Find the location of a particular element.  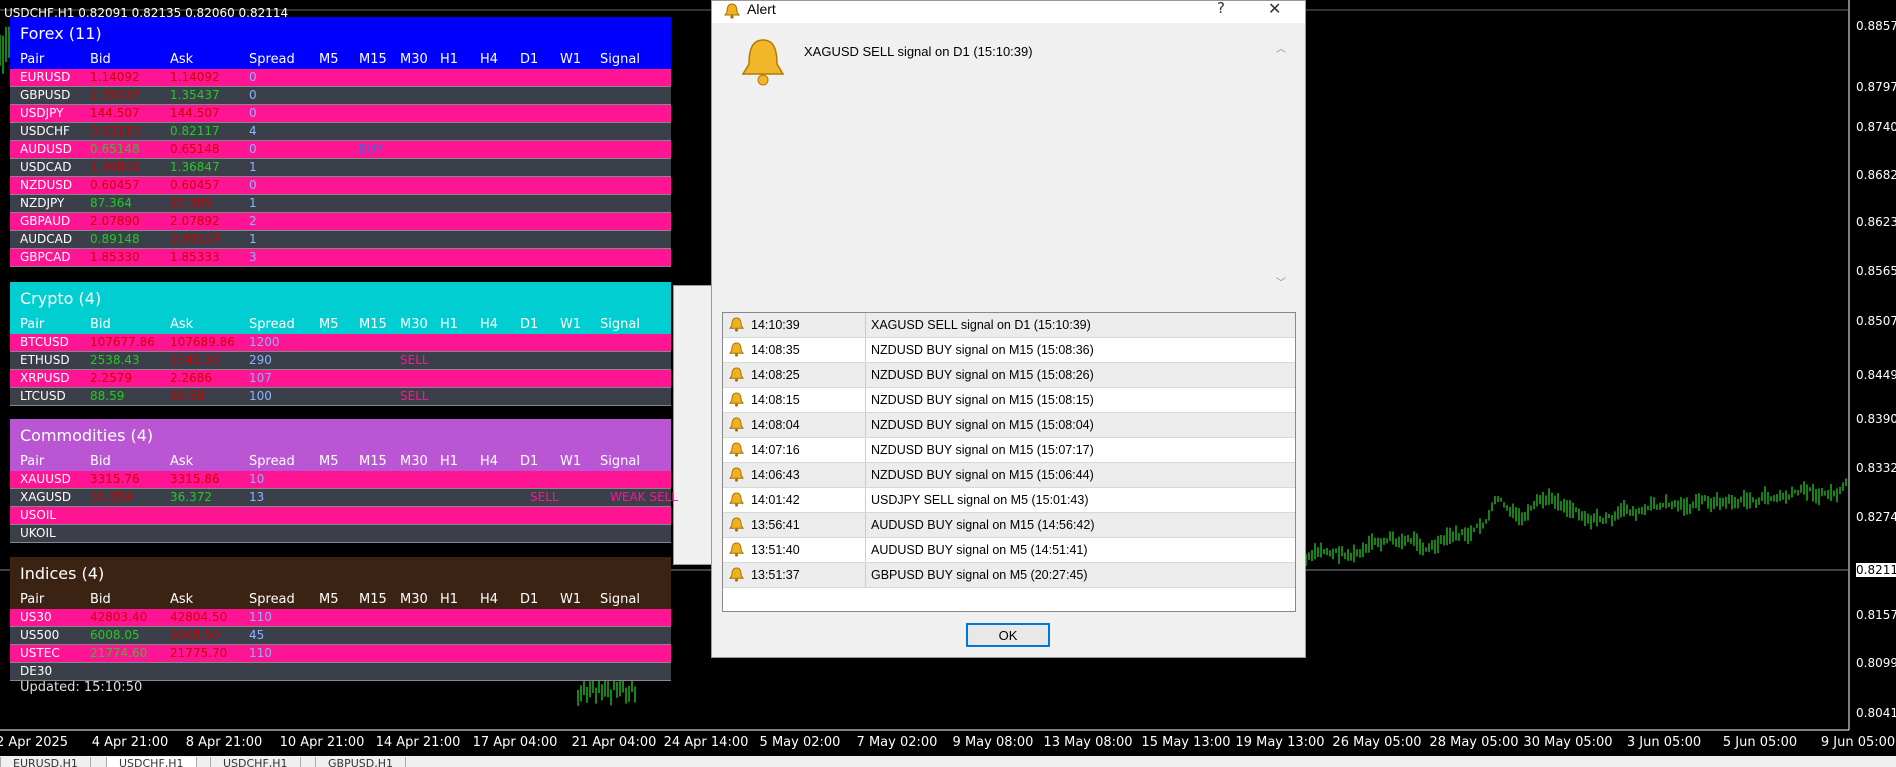

scroll-up-icon: ︿ is located at coordinates (1281, 47).